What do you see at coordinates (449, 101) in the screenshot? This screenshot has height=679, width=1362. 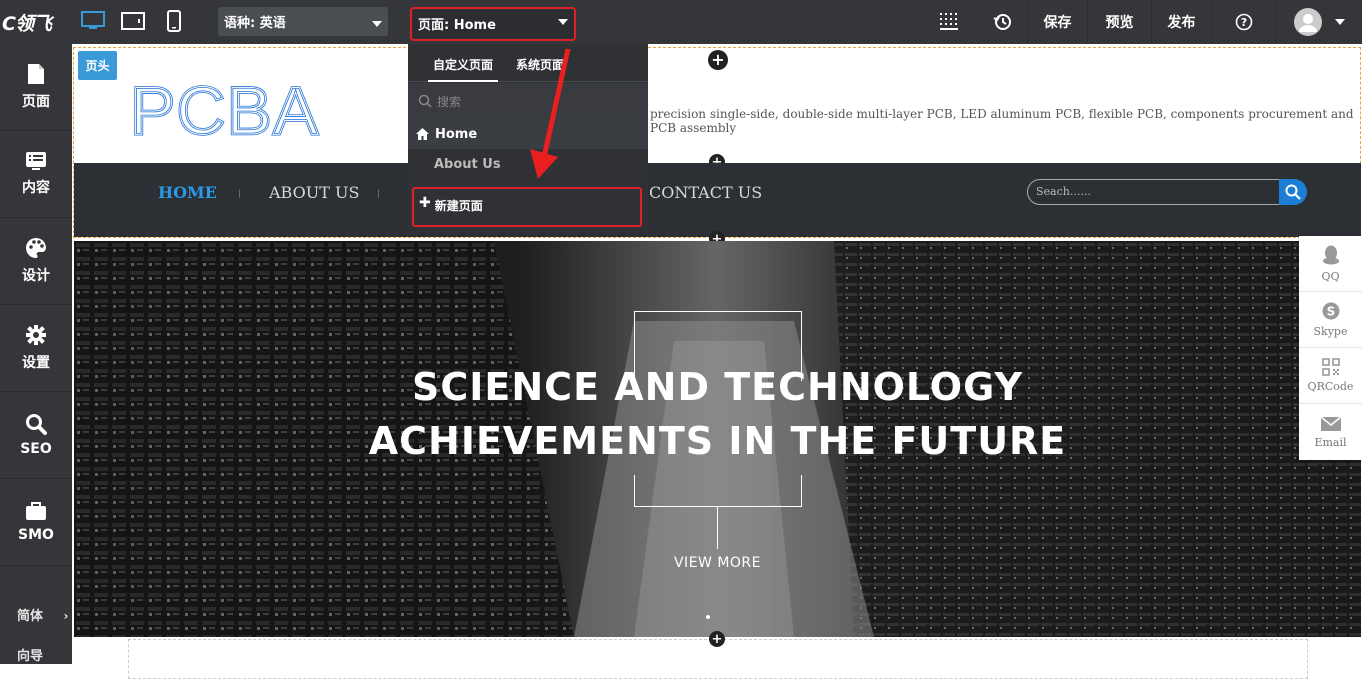 I see `page-search-placeholder: 搜索` at bounding box center [449, 101].